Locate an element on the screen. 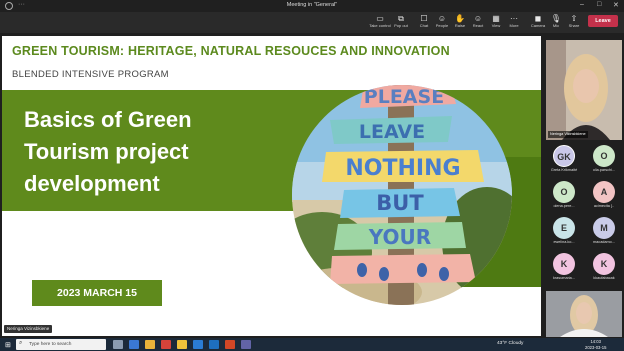 This screenshot has width=624, height=351. pop-out-button: ⧉ Pop out is located at coordinates (401, 23).